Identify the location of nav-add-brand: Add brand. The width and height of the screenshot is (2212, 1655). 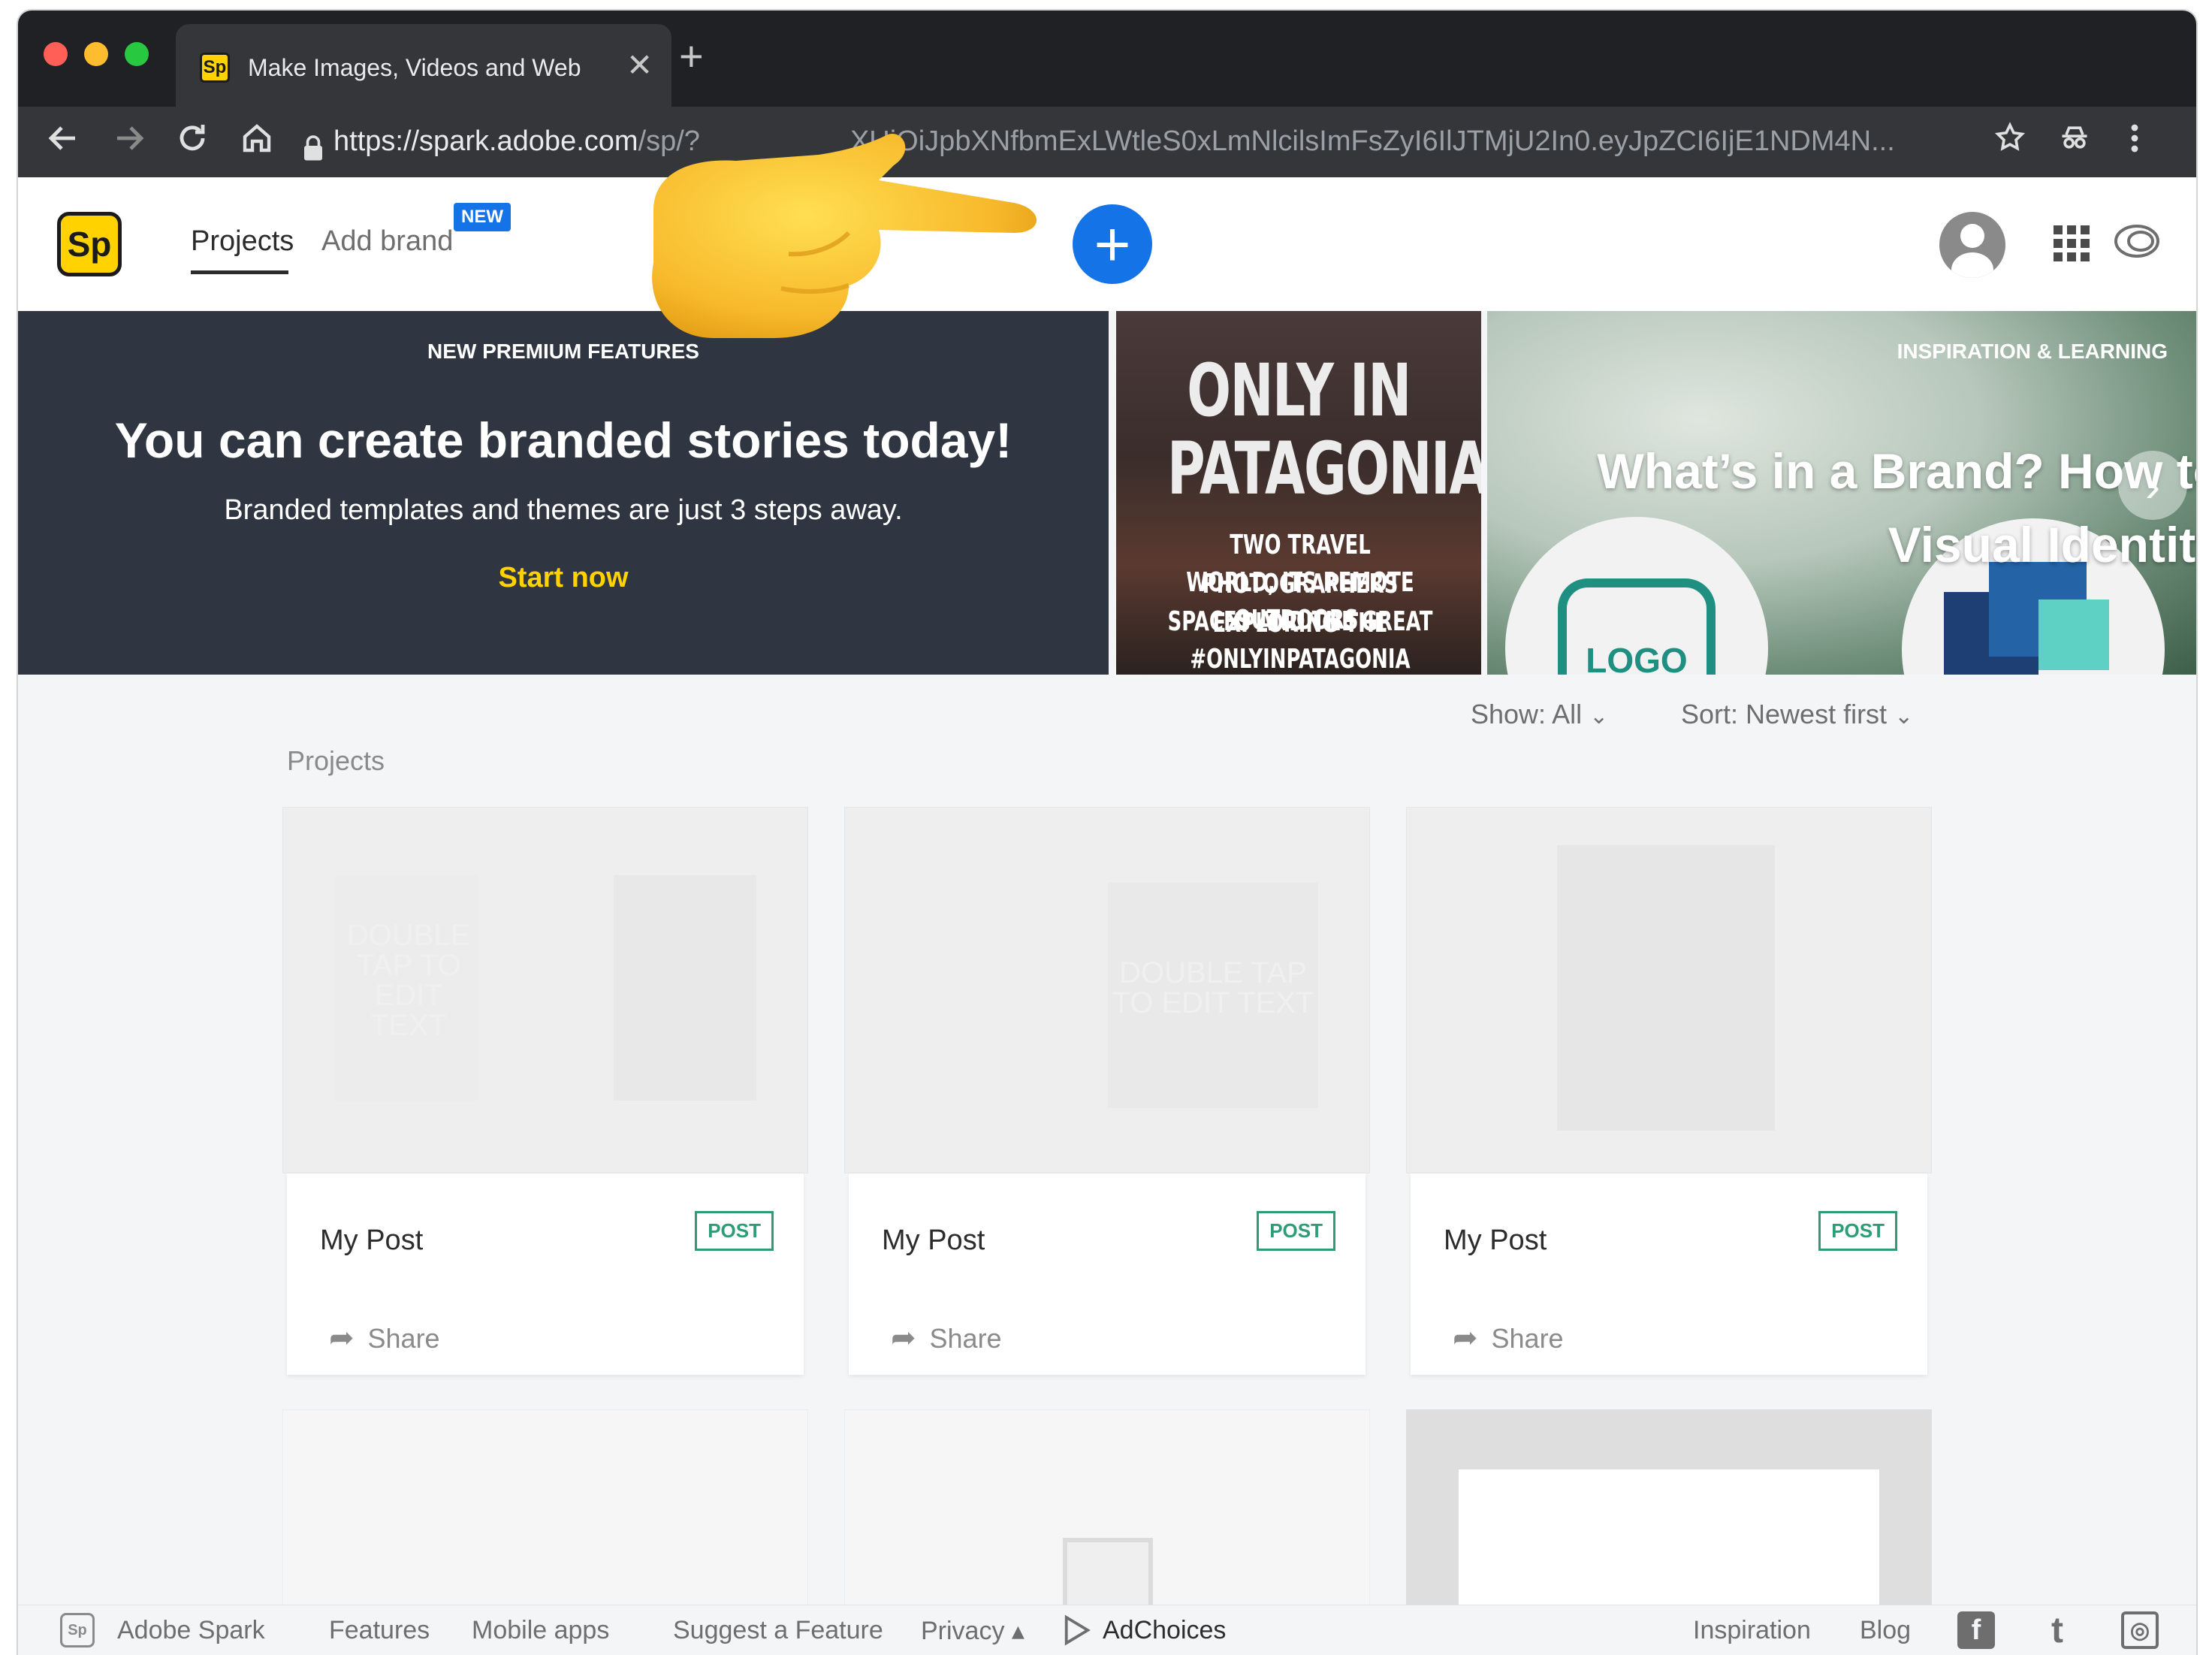
(387, 241).